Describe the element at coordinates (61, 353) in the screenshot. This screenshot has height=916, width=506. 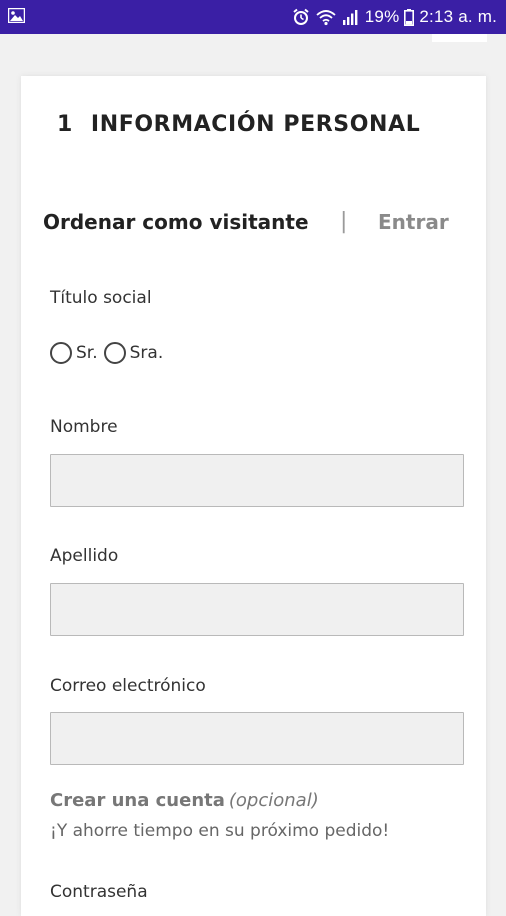
I see `radio-button-mr` at that location.